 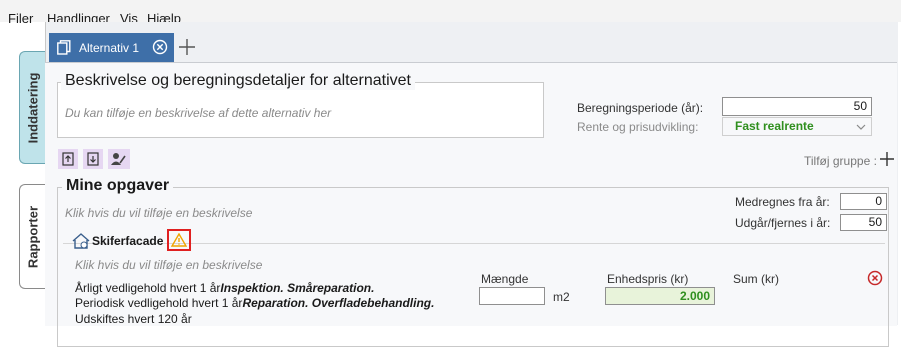 I want to click on rate-select-value: Fast realrente, so click(x=774, y=126).